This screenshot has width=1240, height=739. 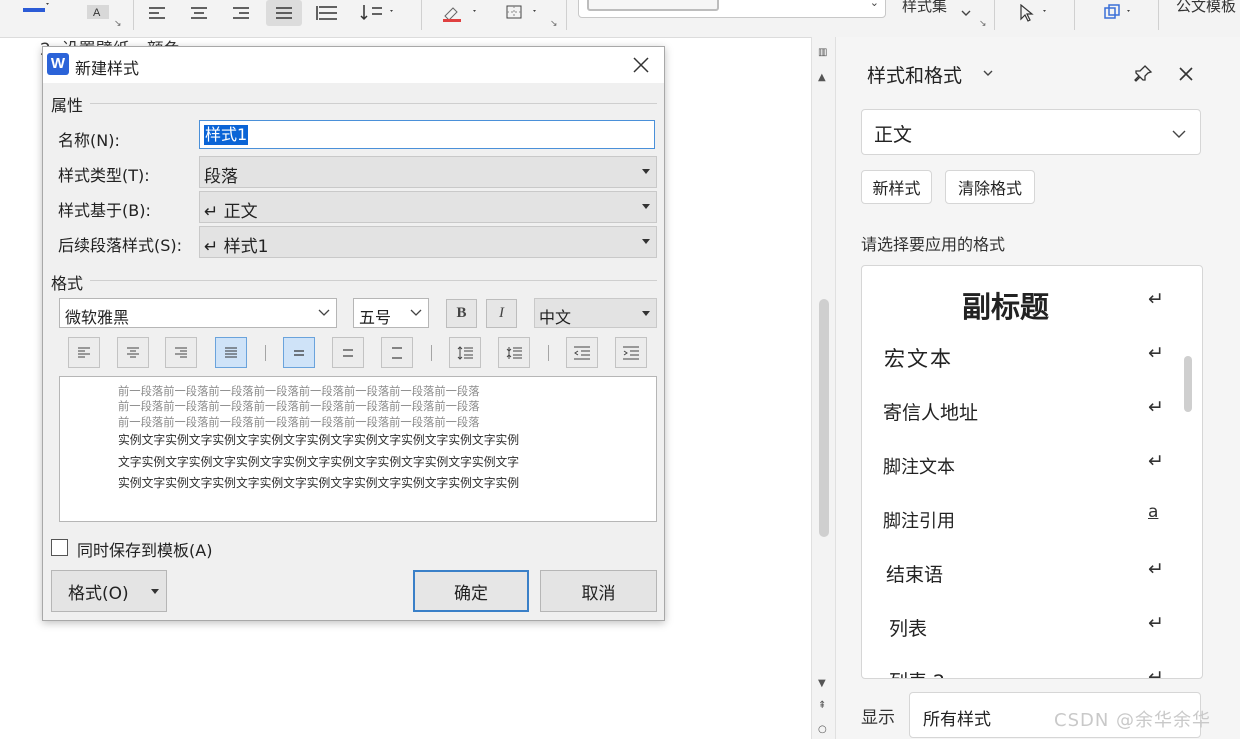 What do you see at coordinates (878, 718) in the screenshot?
I see `show-label: 显示` at bounding box center [878, 718].